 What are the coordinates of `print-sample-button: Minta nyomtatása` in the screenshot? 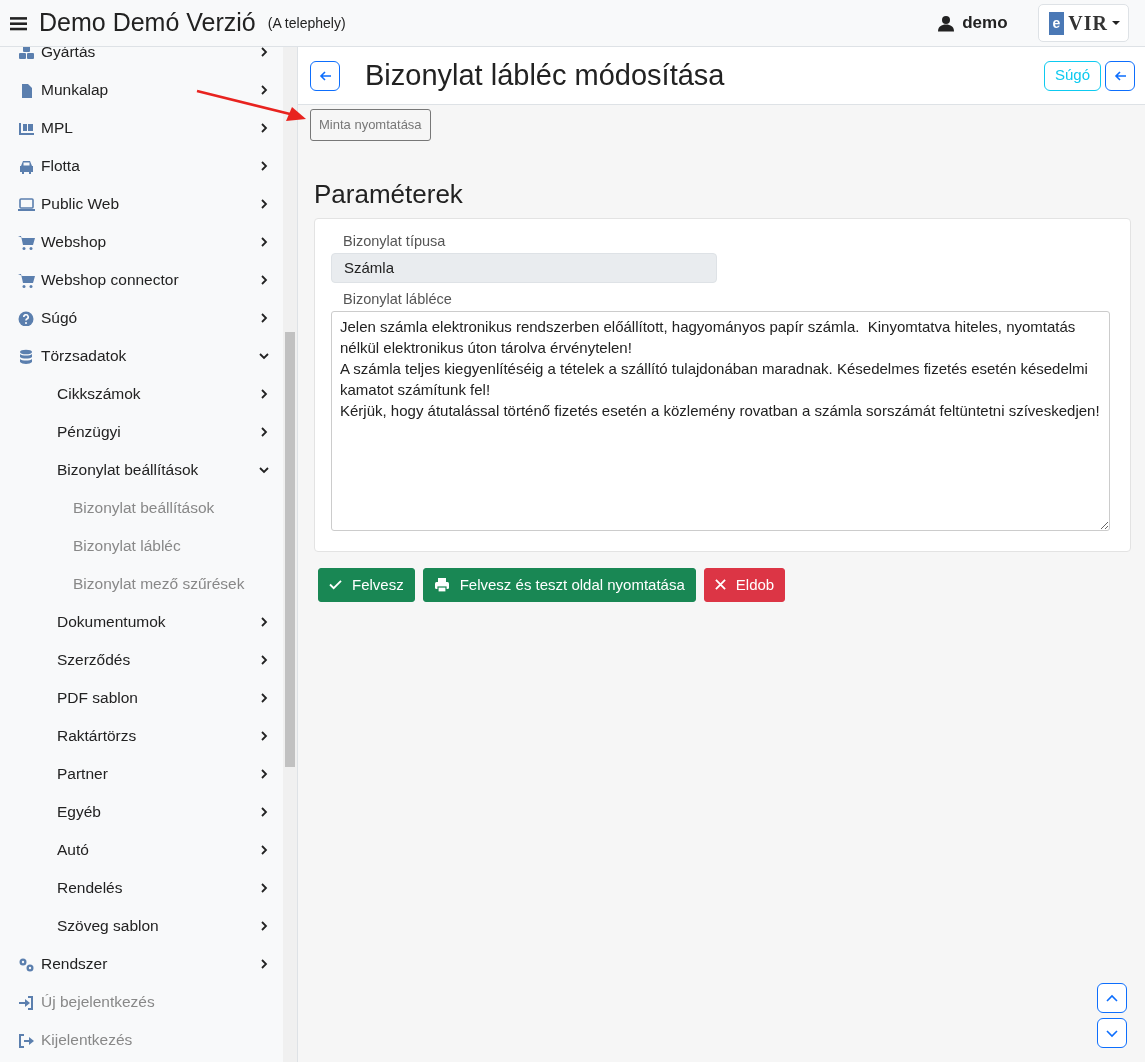 It's located at (370, 125).